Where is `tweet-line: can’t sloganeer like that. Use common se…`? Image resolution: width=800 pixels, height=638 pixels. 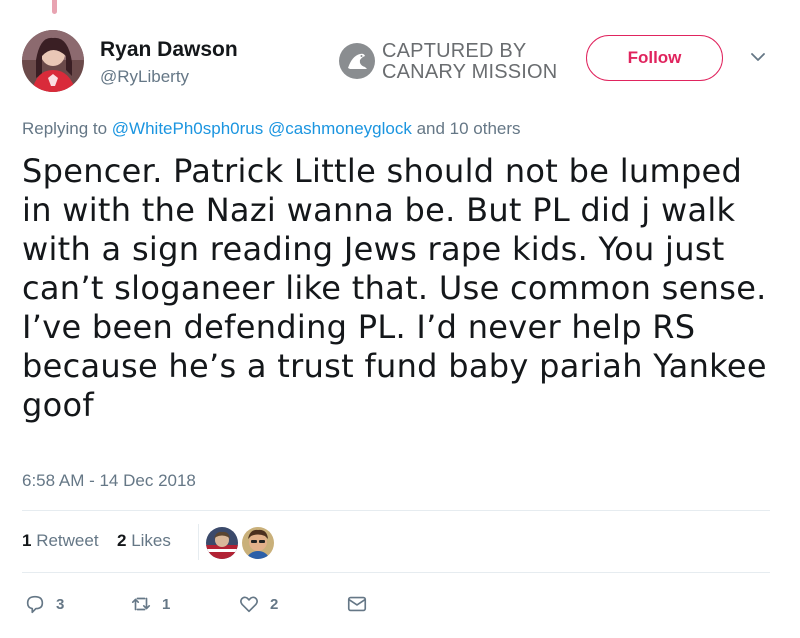
tweet-line: can’t sloganeer like that. Use common se… is located at coordinates (394, 288).